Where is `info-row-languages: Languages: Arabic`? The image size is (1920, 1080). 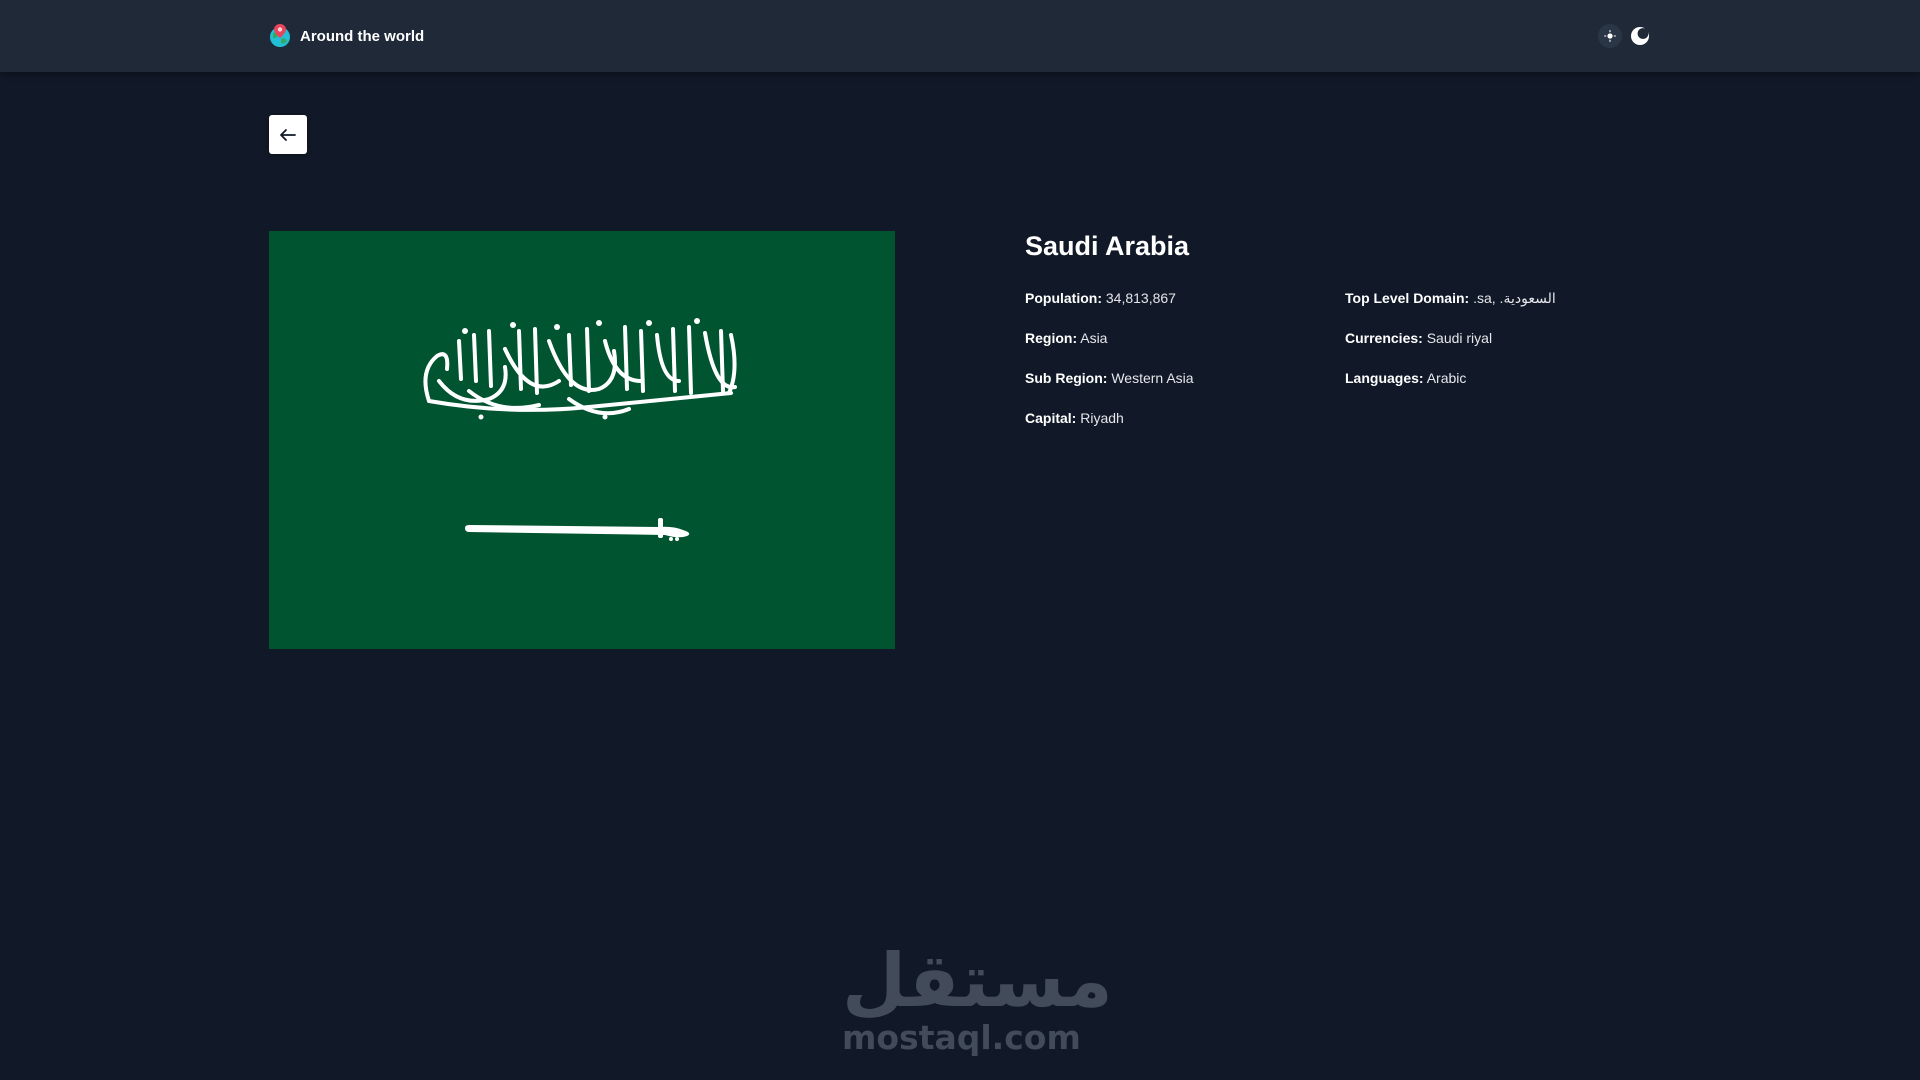
info-row-languages: Languages: Arabic is located at coordinates (1450, 388).